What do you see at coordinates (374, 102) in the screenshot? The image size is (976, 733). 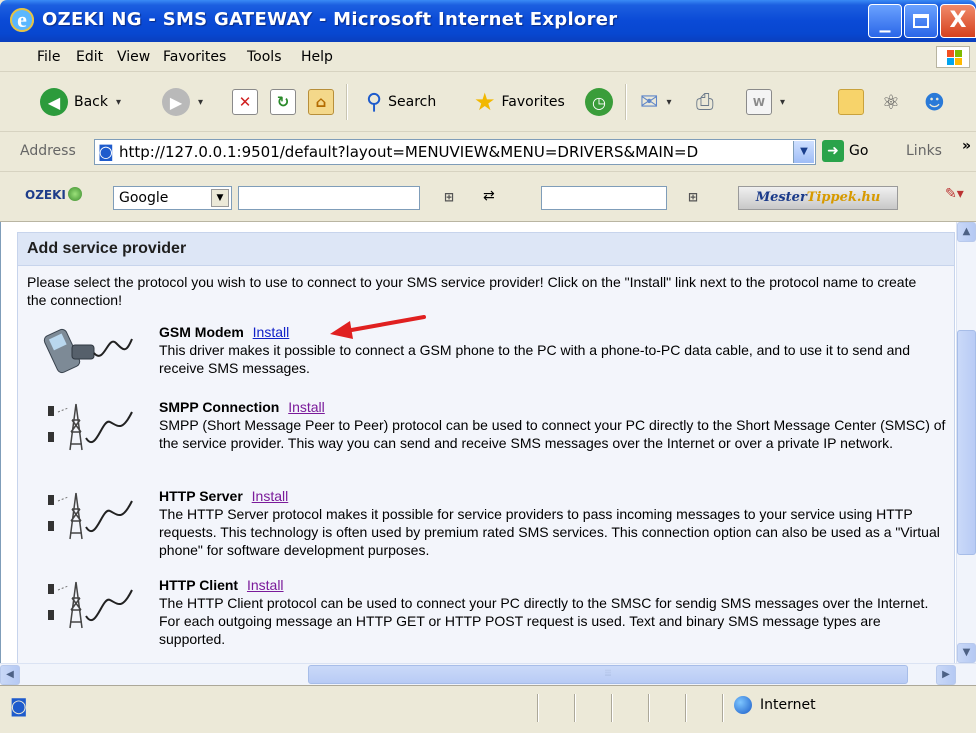 I see `magnifier-icon: ⚲` at bounding box center [374, 102].